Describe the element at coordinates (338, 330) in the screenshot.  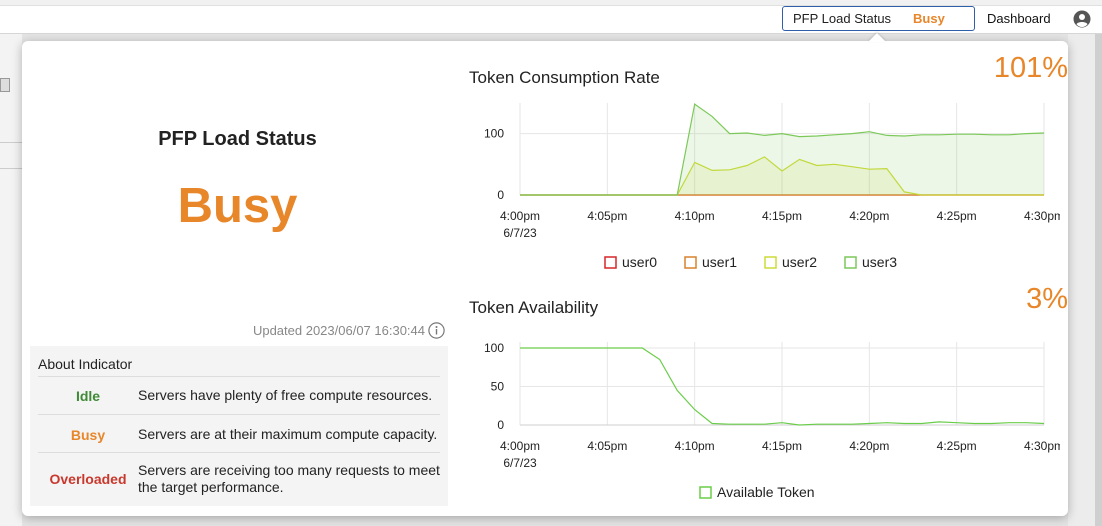
I see `updated-timestamp: Updated 2023/06/07 16:30:44` at that location.